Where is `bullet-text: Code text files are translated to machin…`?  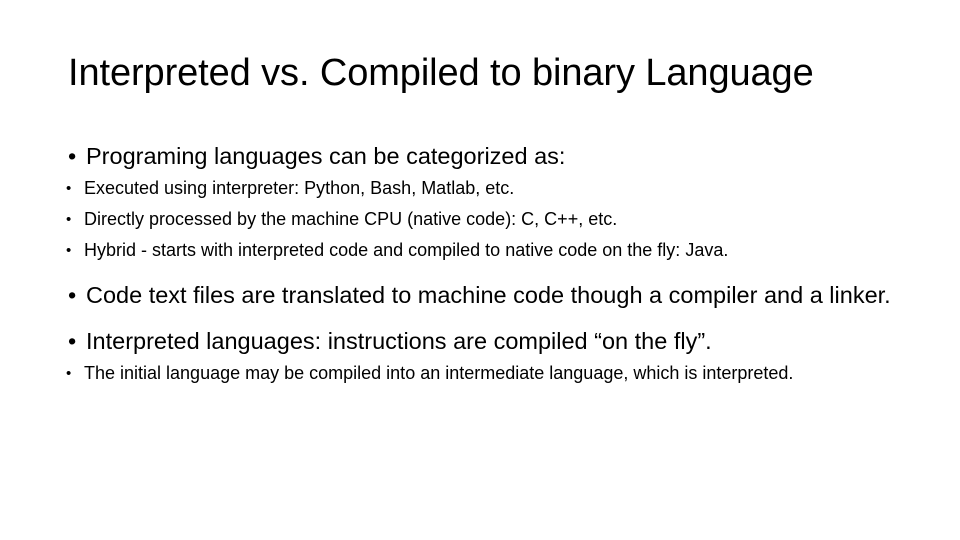 bullet-text: Code text files are translated to machin… is located at coordinates (488, 295).